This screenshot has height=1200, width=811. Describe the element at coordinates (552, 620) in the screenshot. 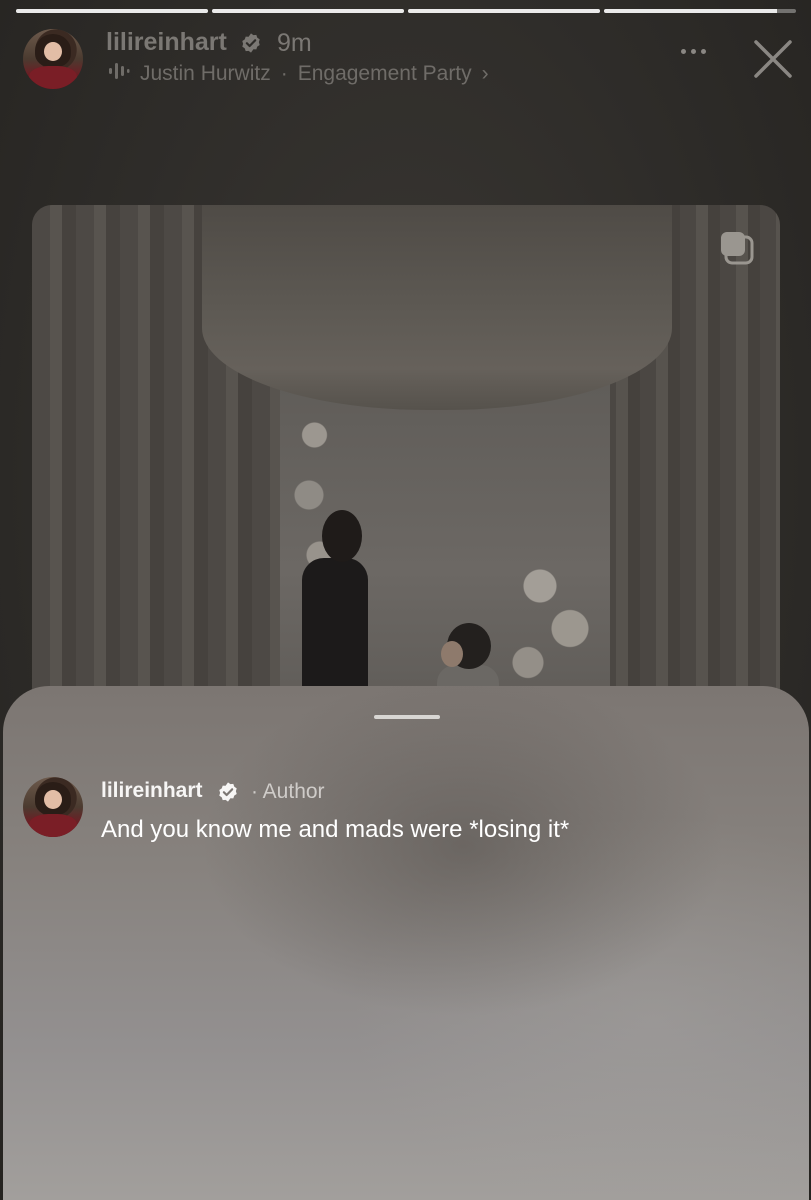

I see `flowers-right` at that location.